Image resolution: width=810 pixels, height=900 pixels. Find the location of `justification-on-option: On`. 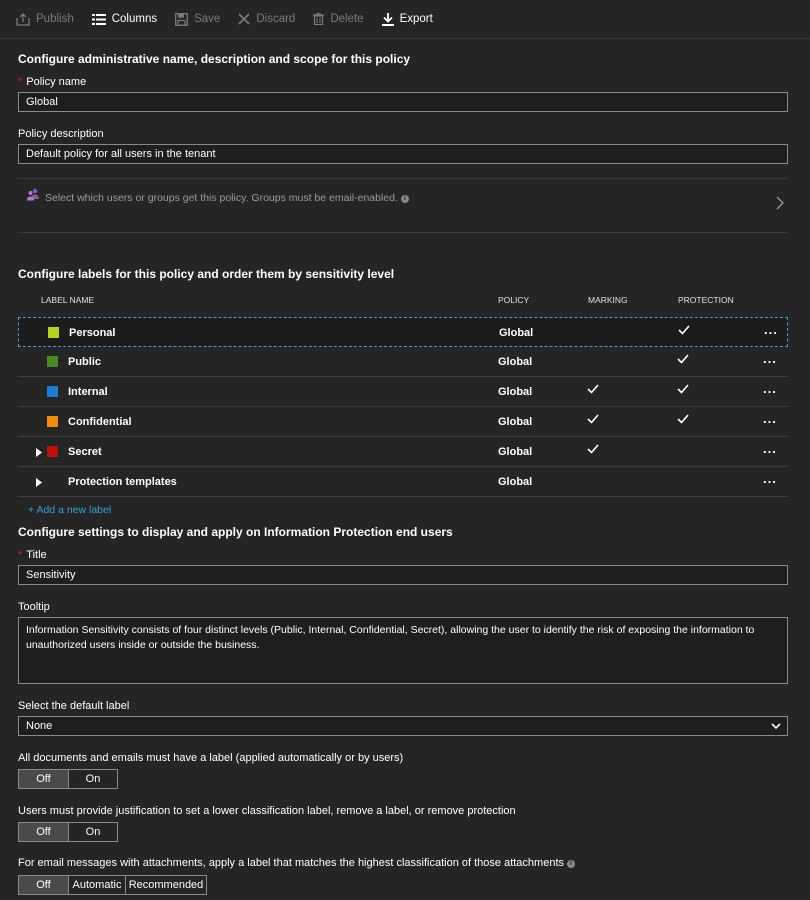

justification-on-option: On is located at coordinates (93, 832).